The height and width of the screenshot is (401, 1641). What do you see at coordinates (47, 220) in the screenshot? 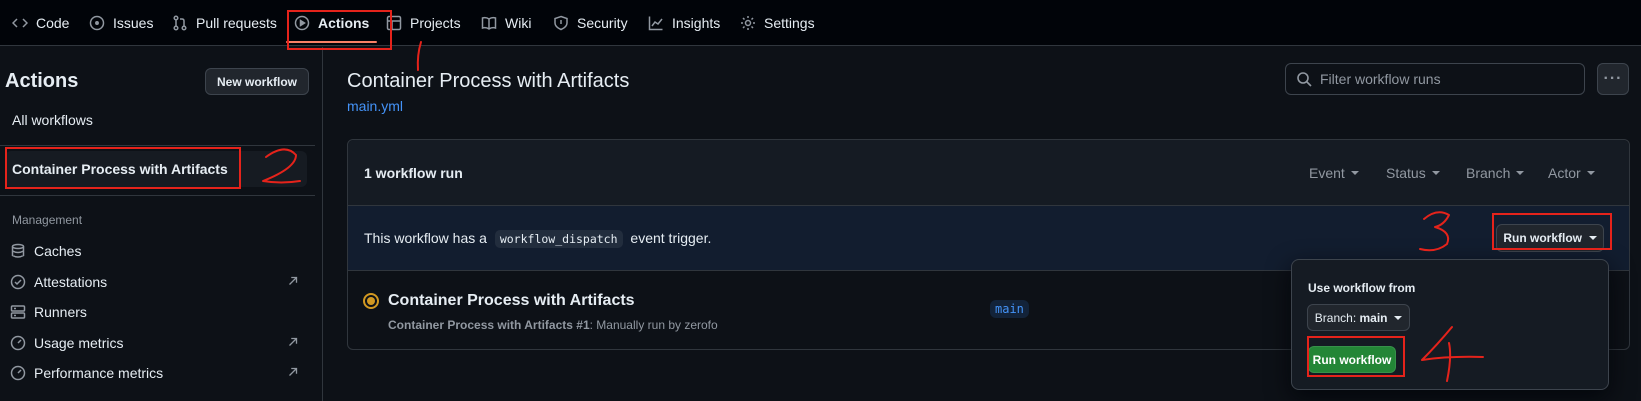
I see `management-heading: Management` at bounding box center [47, 220].